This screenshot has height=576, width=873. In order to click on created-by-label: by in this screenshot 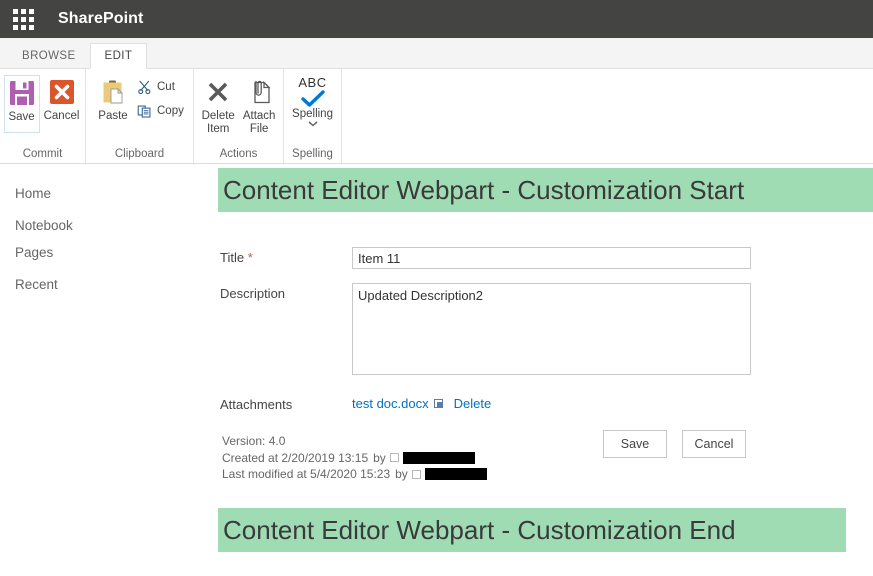, I will do `click(379, 457)`.